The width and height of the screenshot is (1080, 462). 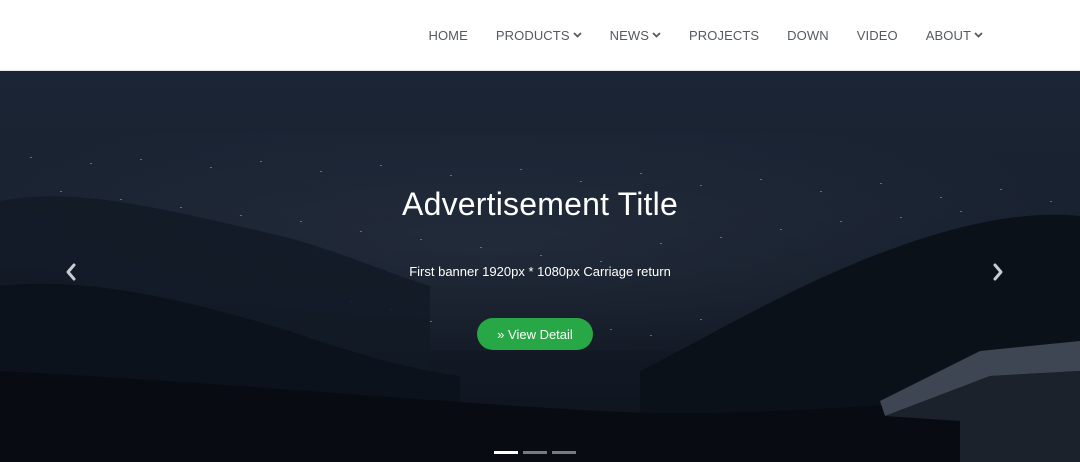 I want to click on nav-item-products: PRODUCTS, so click(x=539, y=35).